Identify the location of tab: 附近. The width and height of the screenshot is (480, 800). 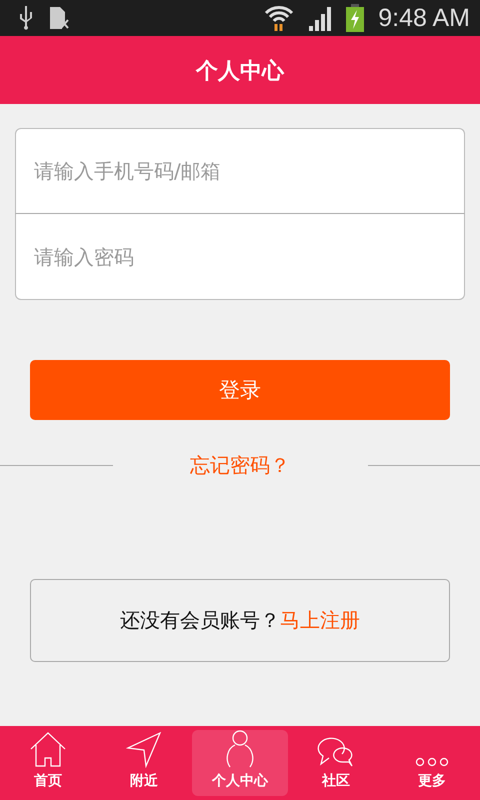
(144, 763).